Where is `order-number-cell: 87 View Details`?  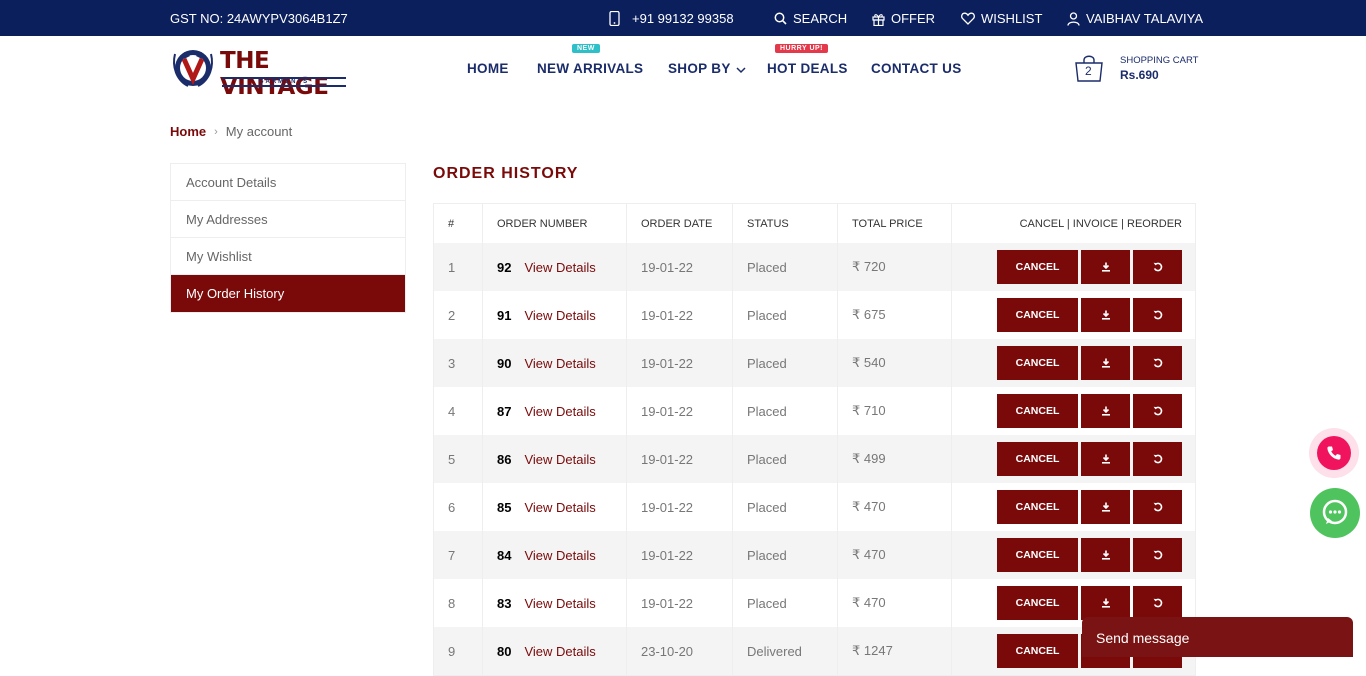
order-number-cell: 87 View Details is located at coordinates (555, 411).